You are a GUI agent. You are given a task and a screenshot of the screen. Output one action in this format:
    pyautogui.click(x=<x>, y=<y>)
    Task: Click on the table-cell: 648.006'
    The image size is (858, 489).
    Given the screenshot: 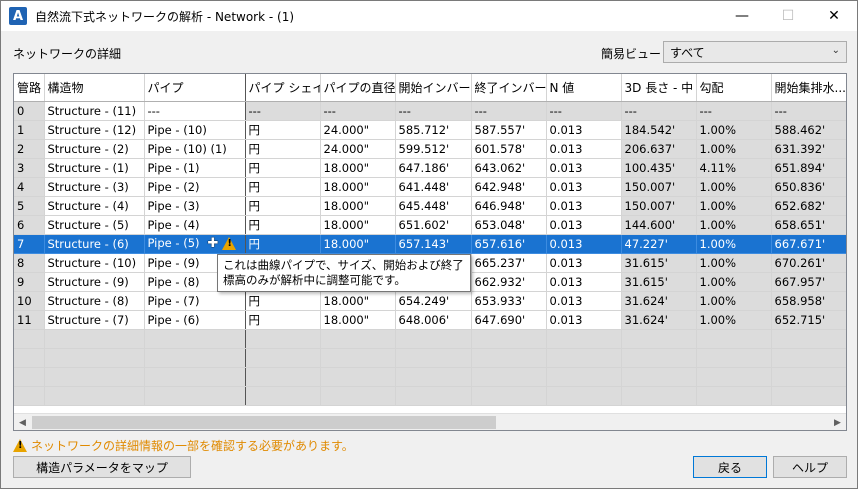 What is the action you would take?
    pyautogui.click(x=433, y=320)
    